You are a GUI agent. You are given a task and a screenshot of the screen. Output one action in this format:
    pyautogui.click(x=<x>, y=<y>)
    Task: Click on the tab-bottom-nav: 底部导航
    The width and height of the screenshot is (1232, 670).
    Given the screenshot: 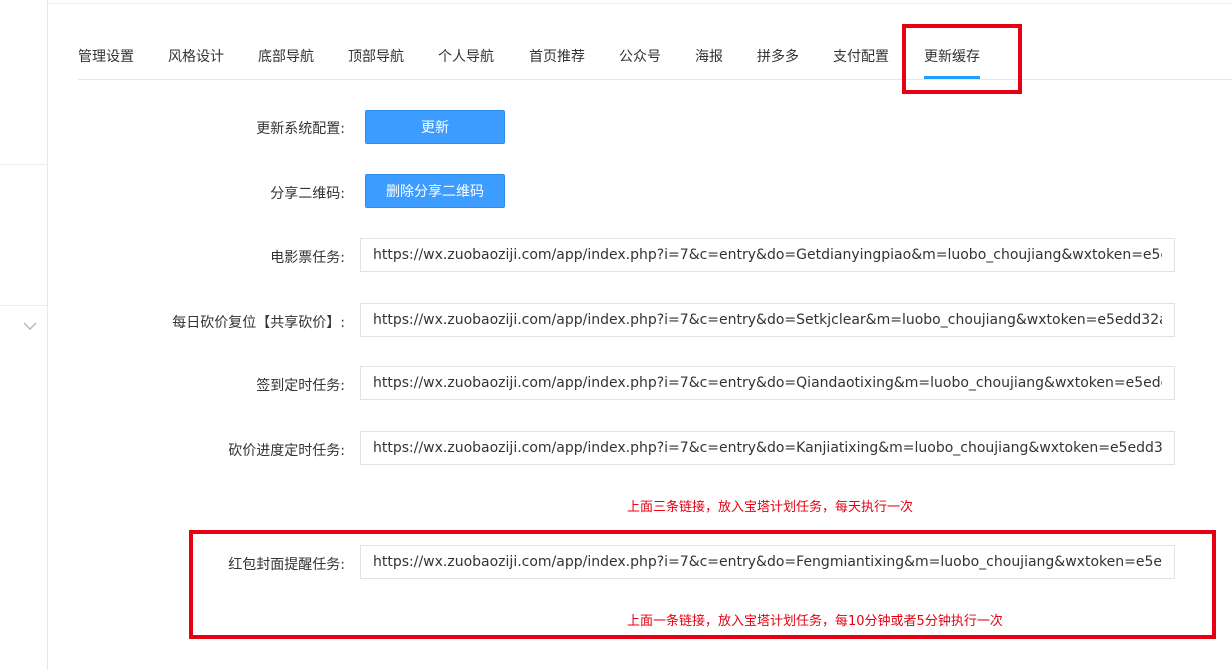 What is the action you would take?
    pyautogui.click(x=286, y=56)
    